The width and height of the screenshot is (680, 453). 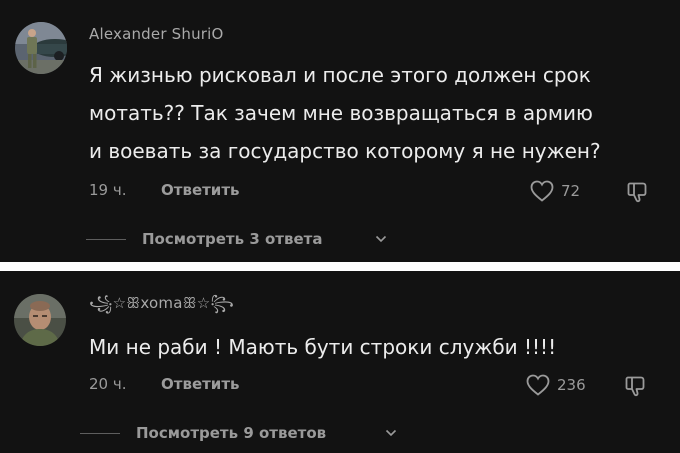 What do you see at coordinates (231, 433) in the screenshot?
I see `view-replies-label: Посмотреть 9 ответов` at bounding box center [231, 433].